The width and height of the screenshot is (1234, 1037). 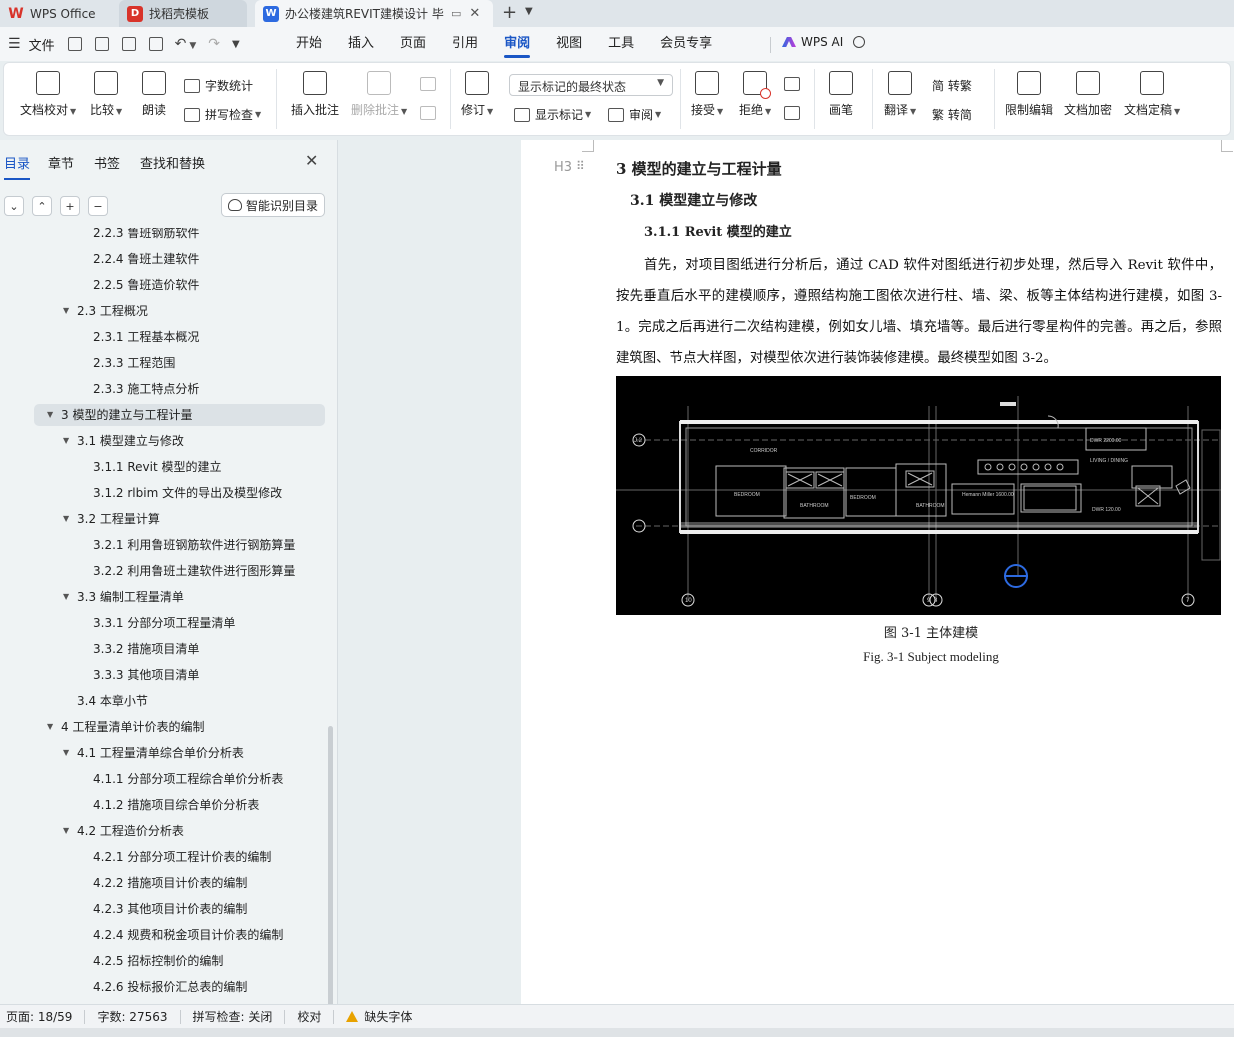 I want to click on toc-item: ▼ 2.3 工程概况, so click(x=105, y=311).